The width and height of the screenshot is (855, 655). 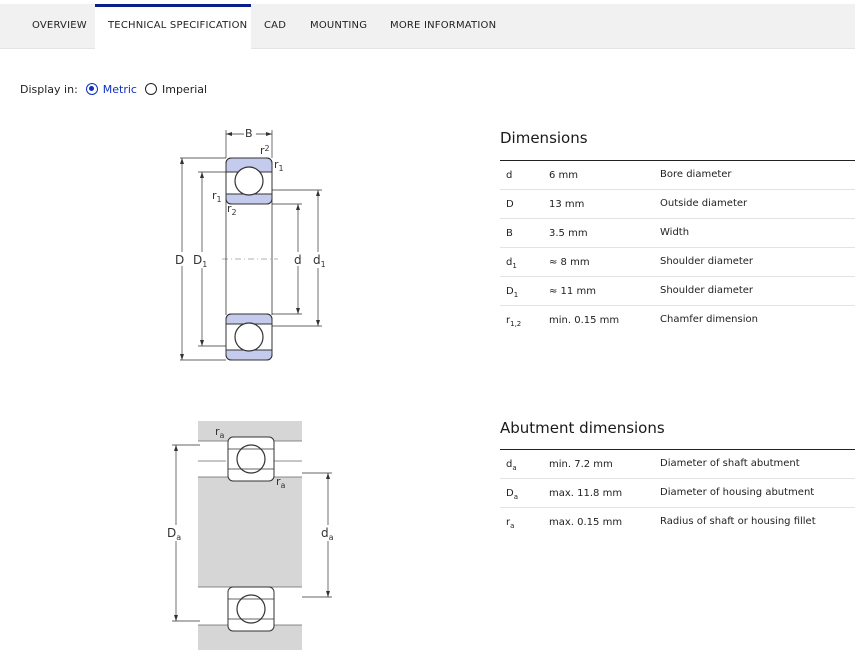 I want to click on diagram-label-d: d, so click(x=298, y=260).